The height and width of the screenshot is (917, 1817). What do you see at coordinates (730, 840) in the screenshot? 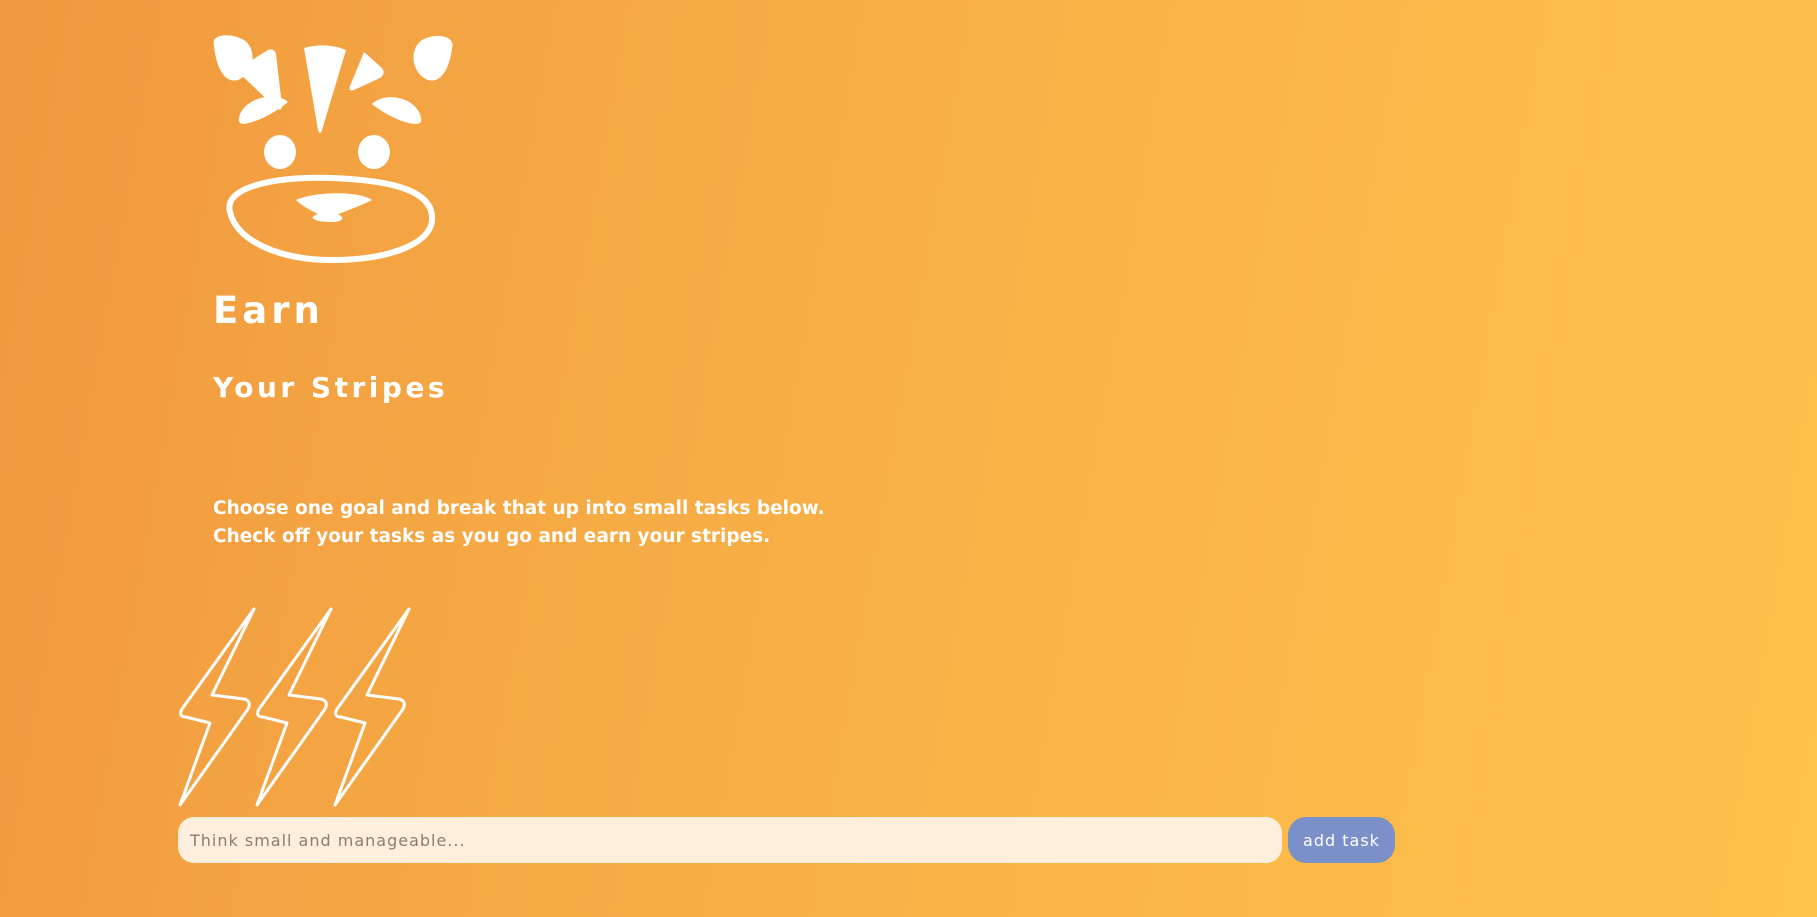
I see `task-input` at bounding box center [730, 840].